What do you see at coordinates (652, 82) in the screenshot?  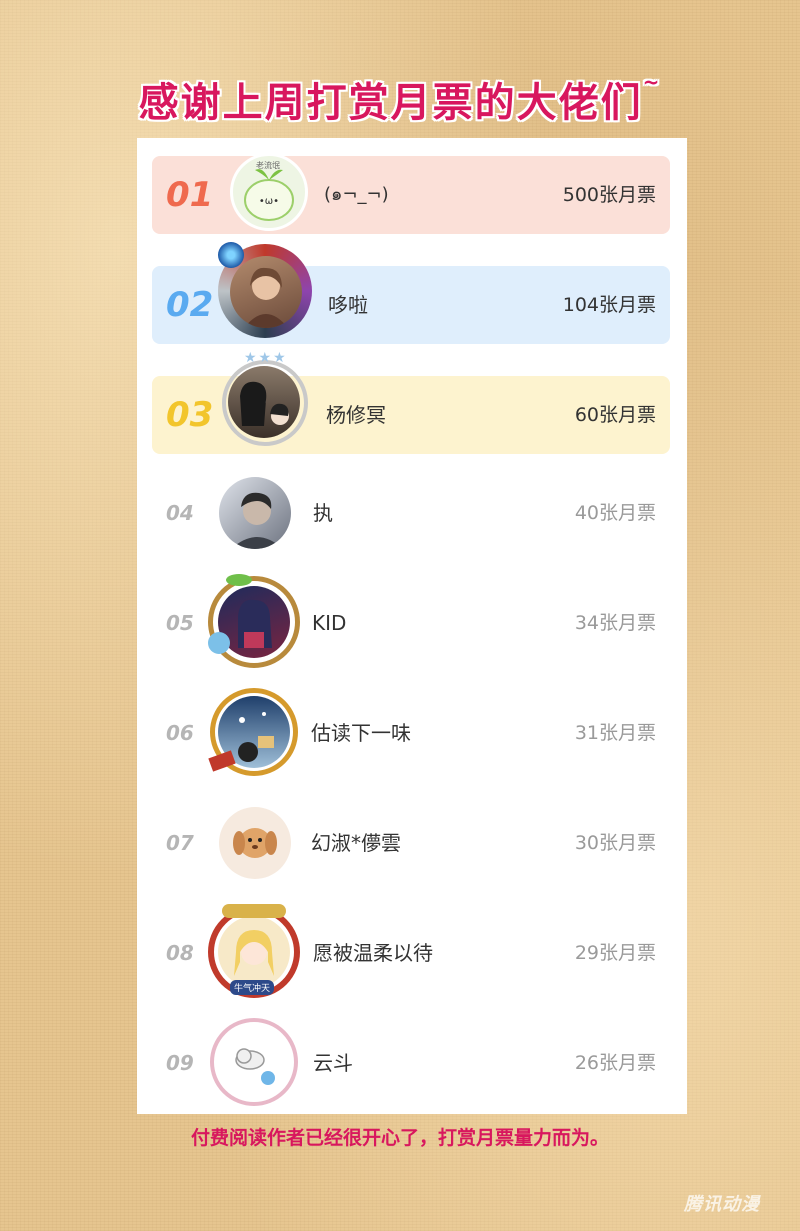 I see `title-tilde: ~` at bounding box center [652, 82].